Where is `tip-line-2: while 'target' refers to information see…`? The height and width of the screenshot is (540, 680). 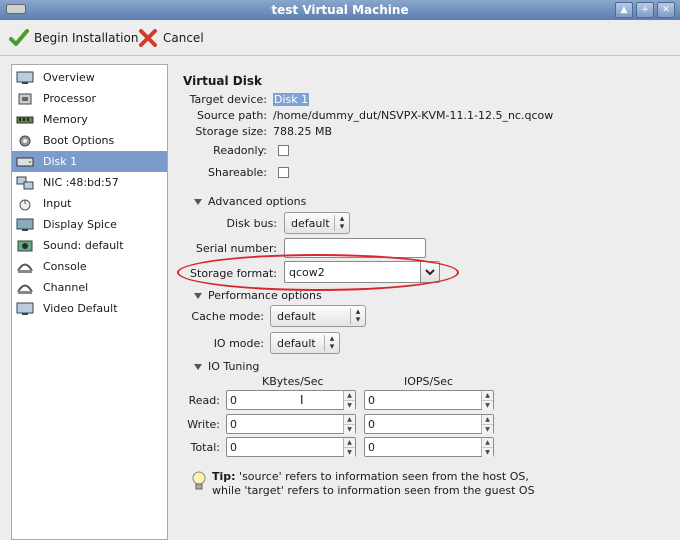
tip-line-2: while 'target' refers to information see… is located at coordinates (373, 490).